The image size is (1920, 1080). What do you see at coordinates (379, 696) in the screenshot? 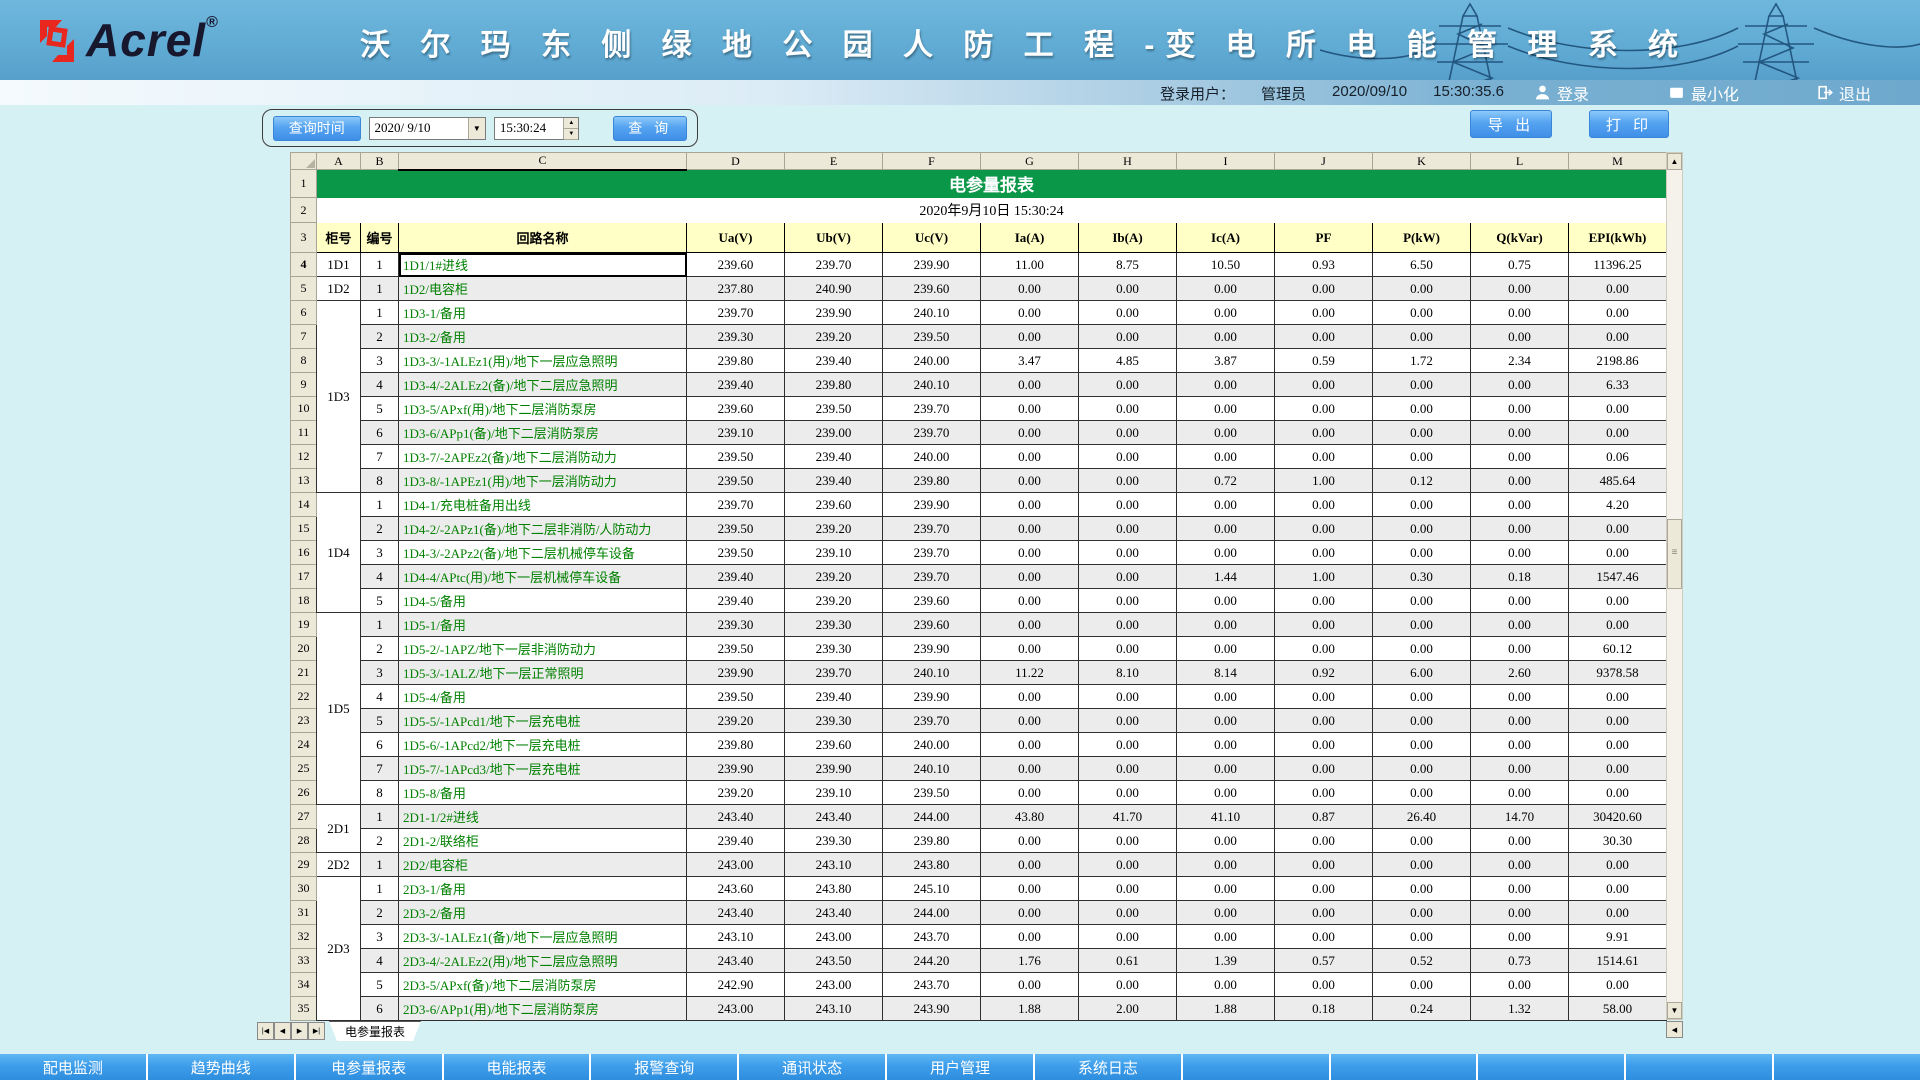
I see `index-cell: 4` at bounding box center [379, 696].